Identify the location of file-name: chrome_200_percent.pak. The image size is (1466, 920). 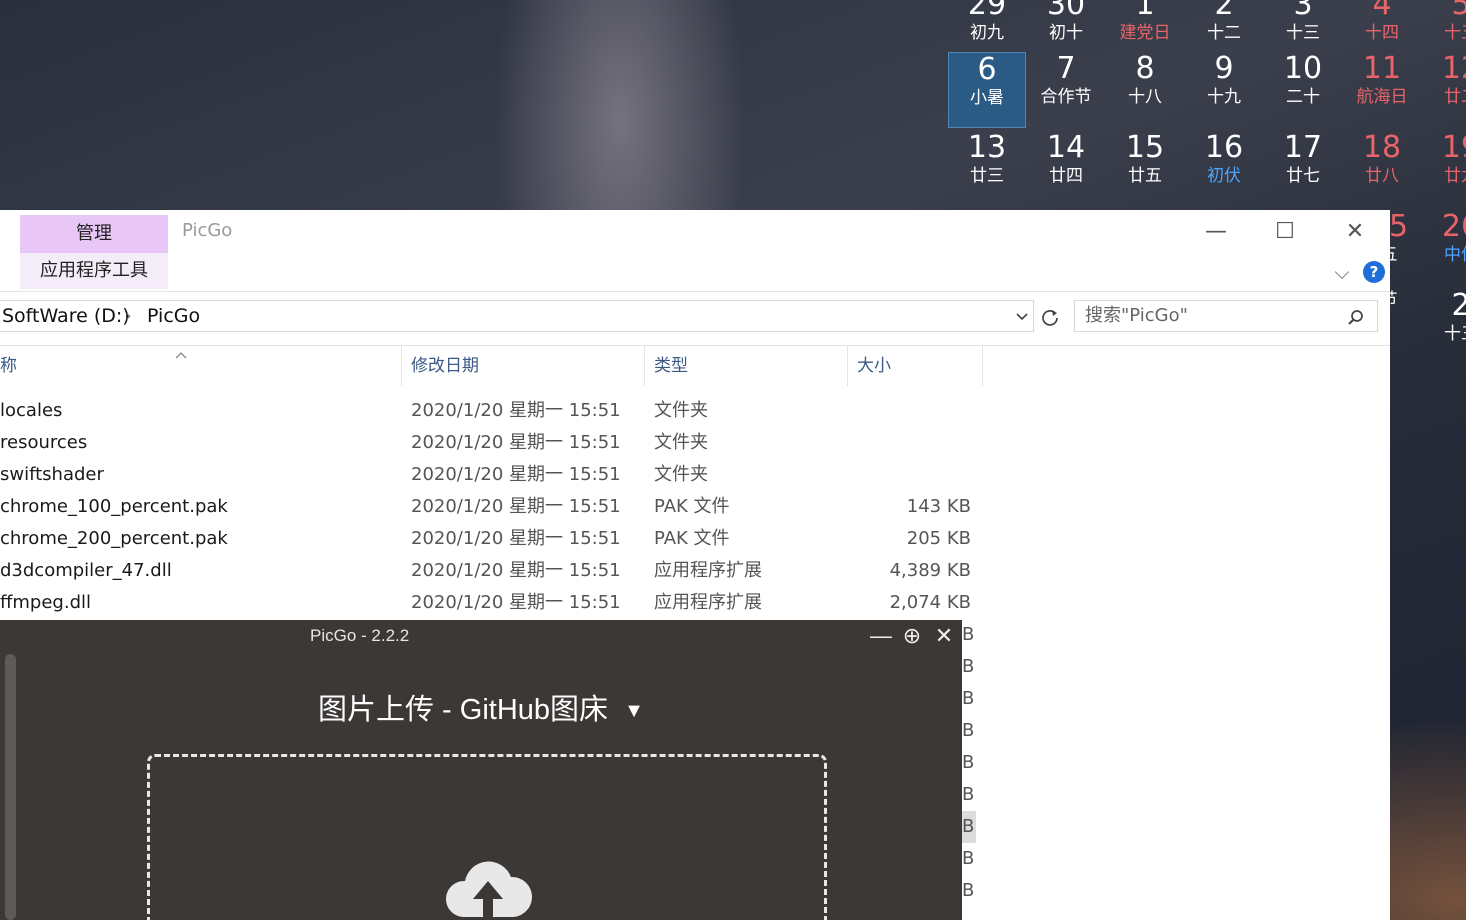
(114, 538).